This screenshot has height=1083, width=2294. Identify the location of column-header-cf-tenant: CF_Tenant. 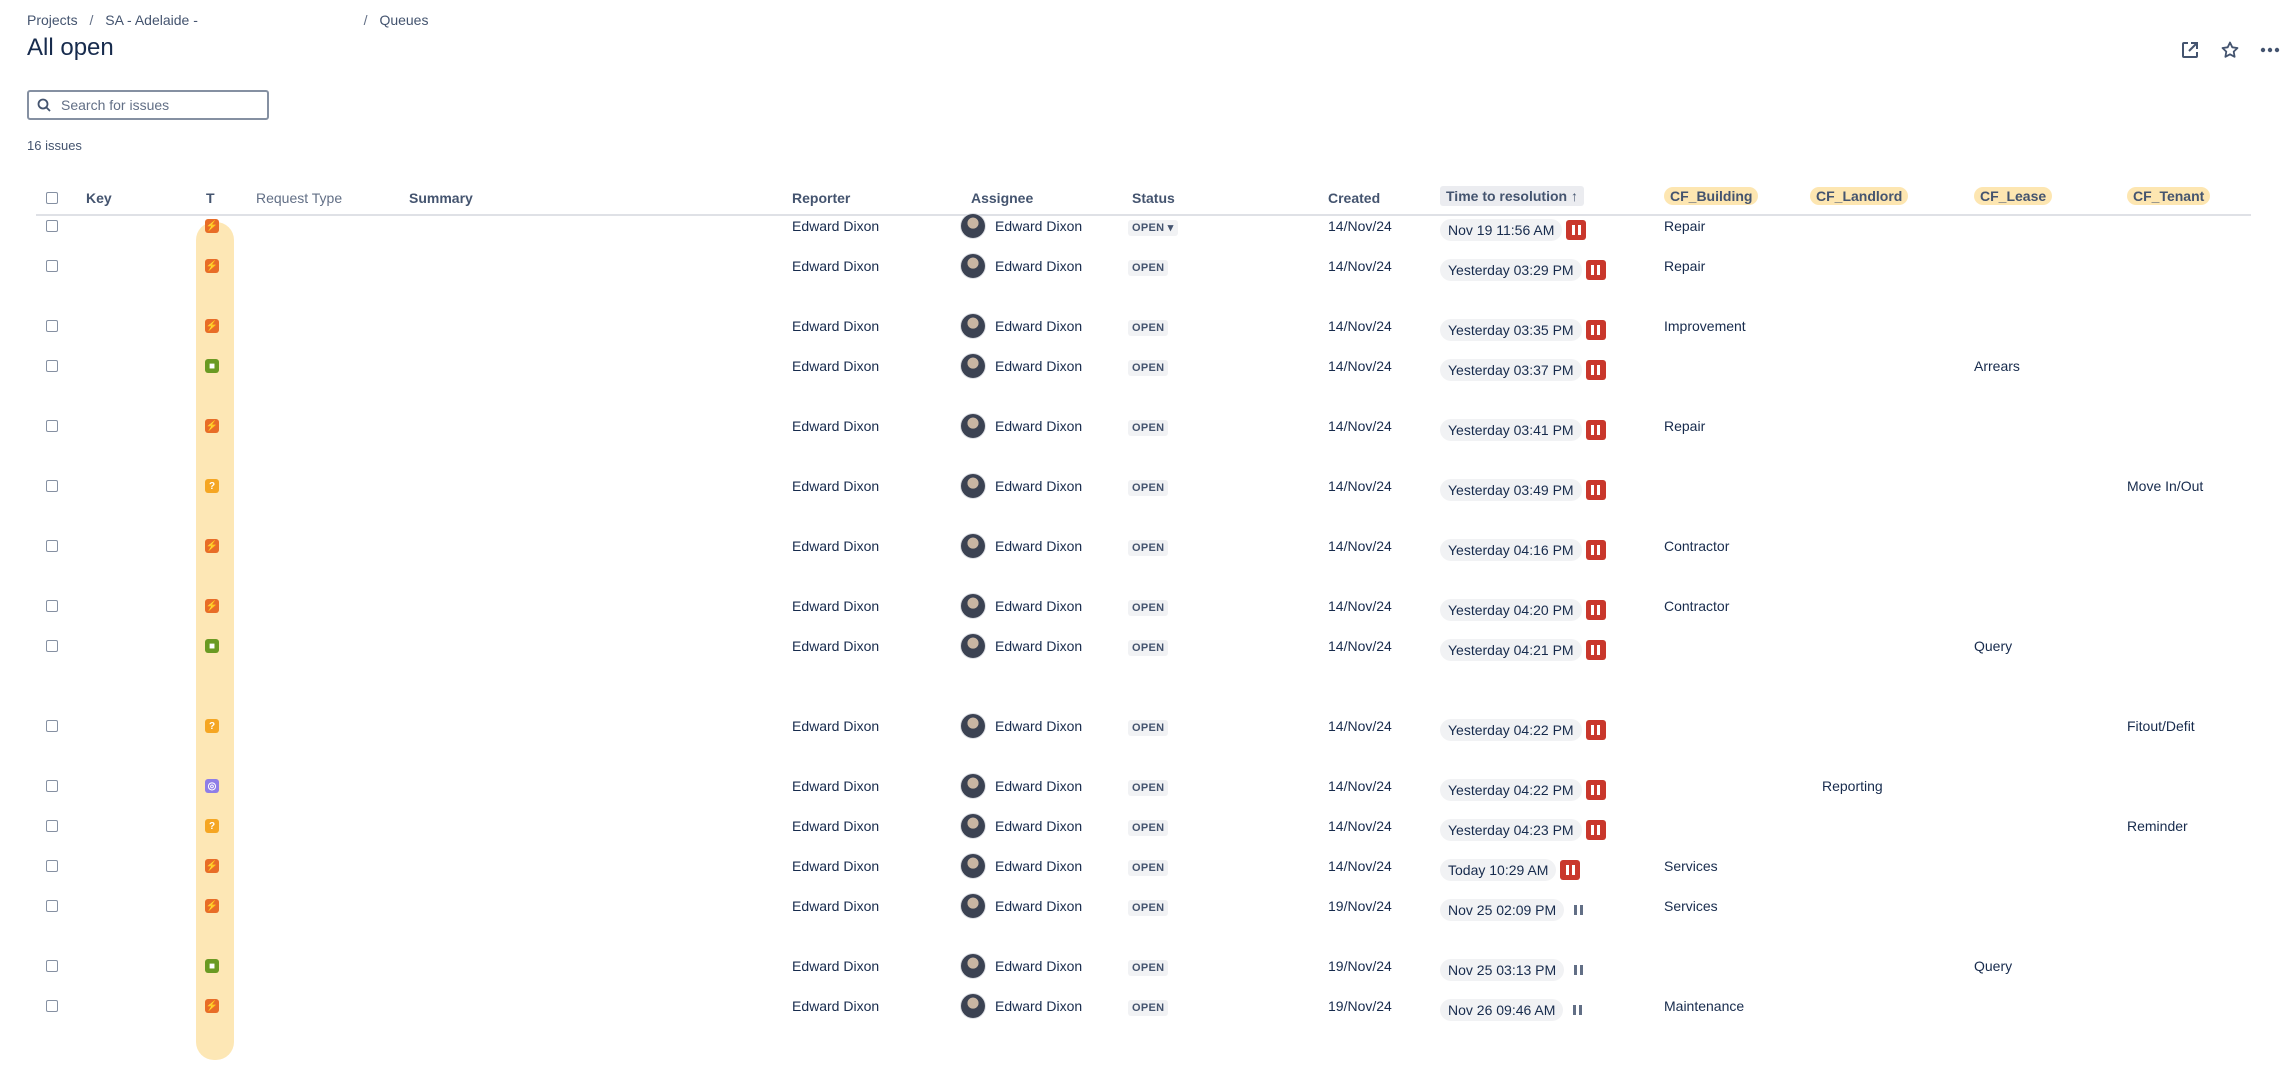
(2169, 196).